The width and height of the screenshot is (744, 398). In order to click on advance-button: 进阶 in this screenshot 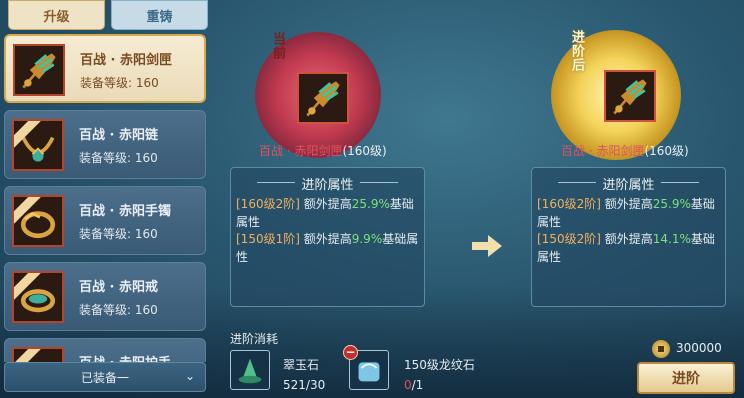, I will do `click(686, 378)`.